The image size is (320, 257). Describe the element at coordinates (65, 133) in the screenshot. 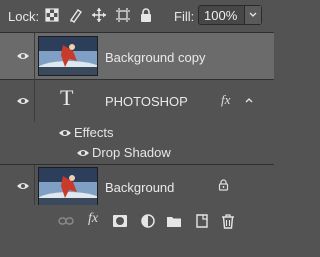

I see `effects-visibility-eye-icon` at that location.